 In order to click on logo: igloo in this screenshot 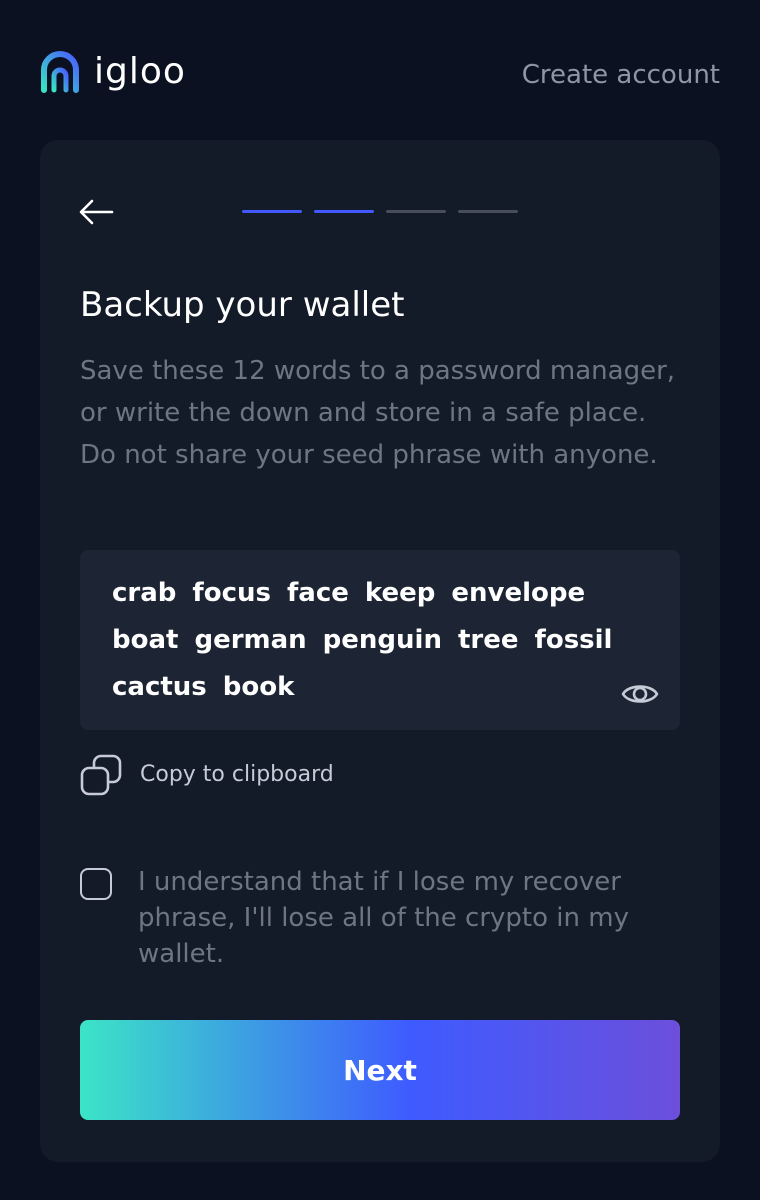, I will do `click(113, 72)`.